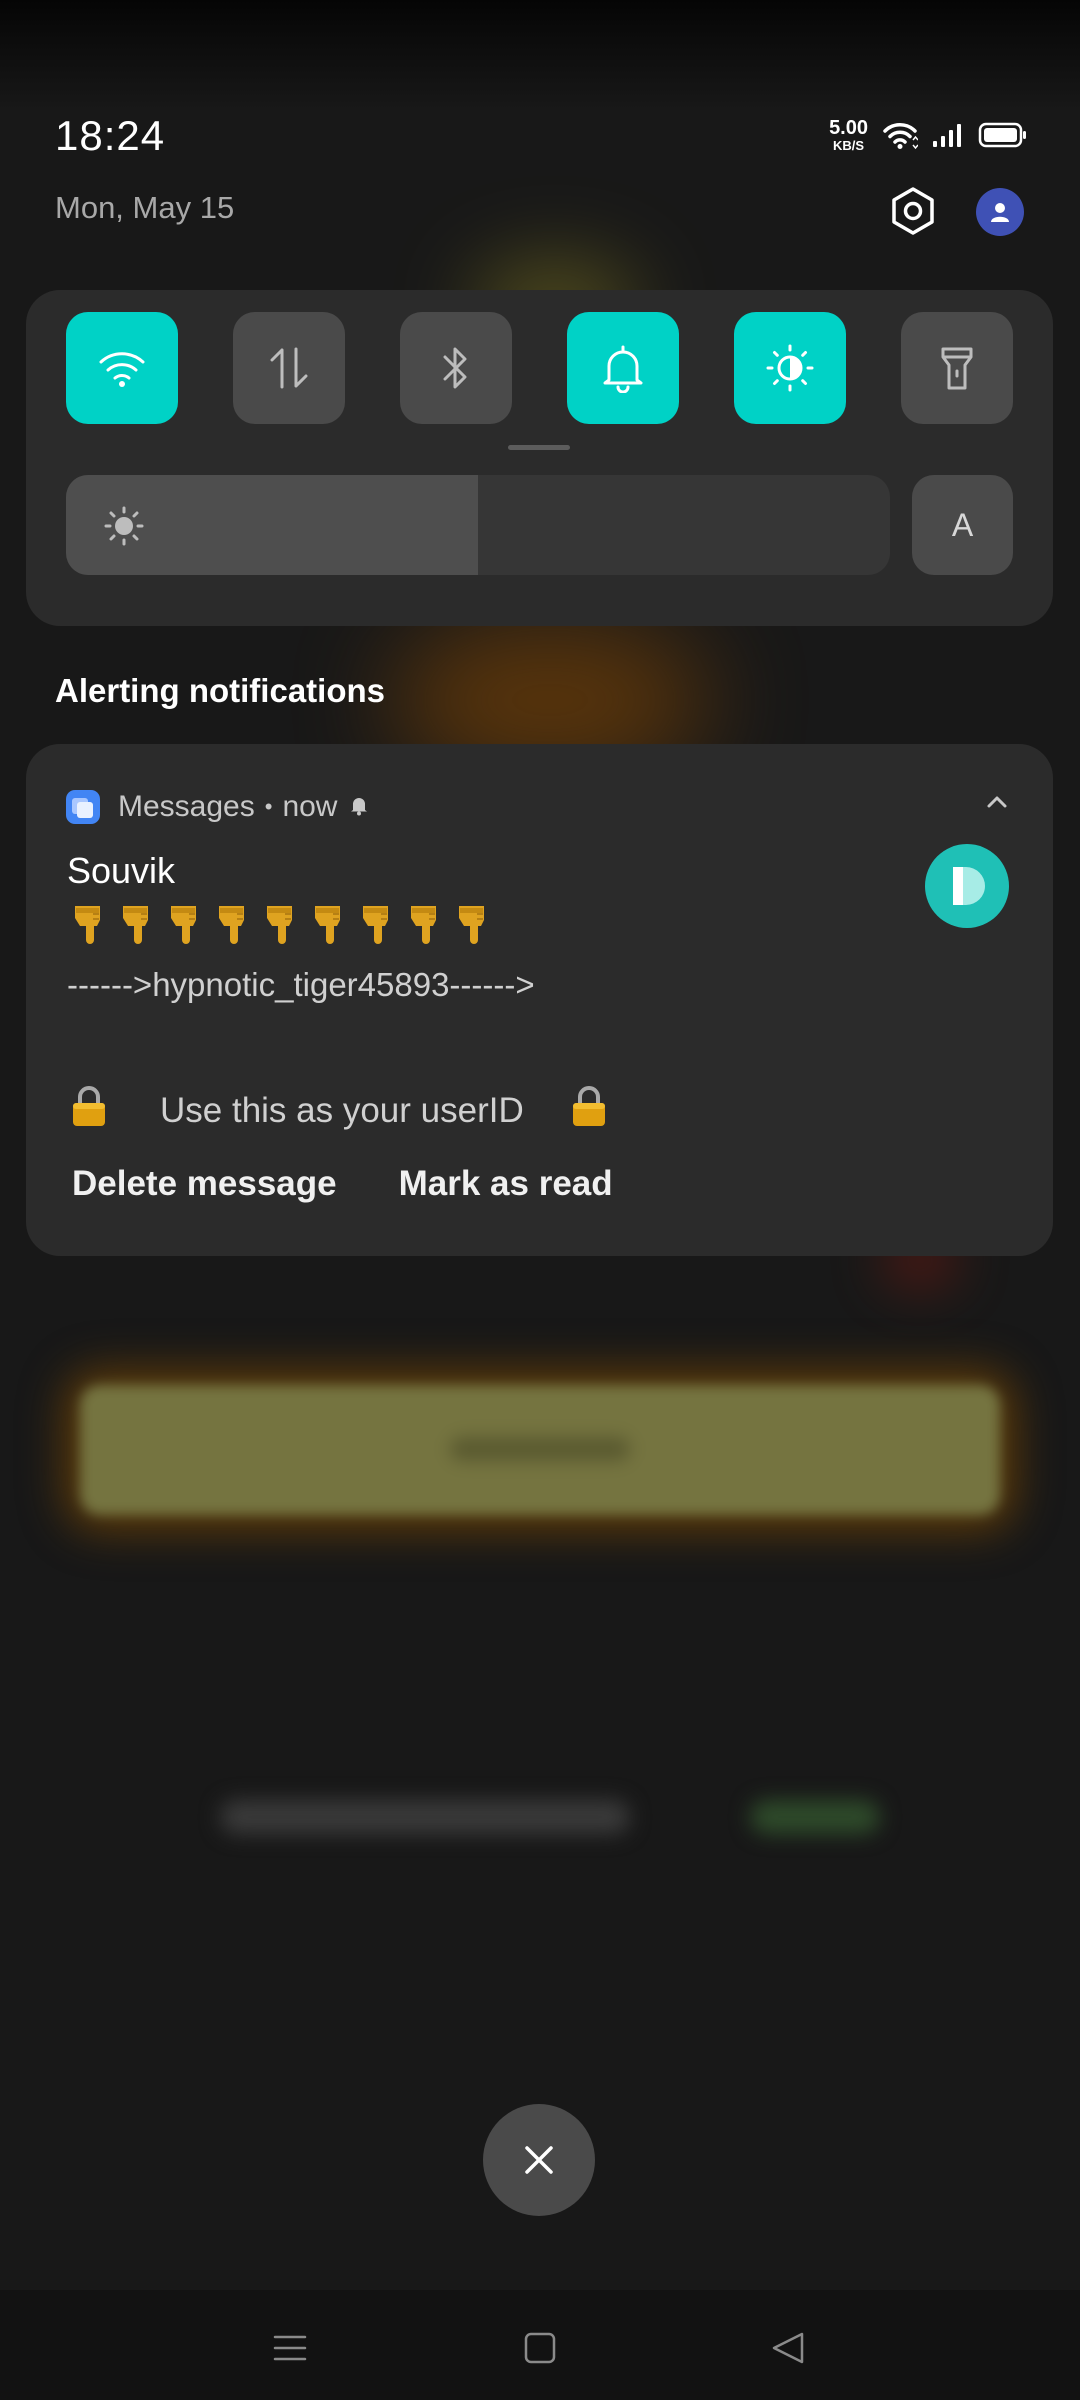 This screenshot has height=2400, width=1080. I want to click on notification-header: Messages • now, so click(217, 807).